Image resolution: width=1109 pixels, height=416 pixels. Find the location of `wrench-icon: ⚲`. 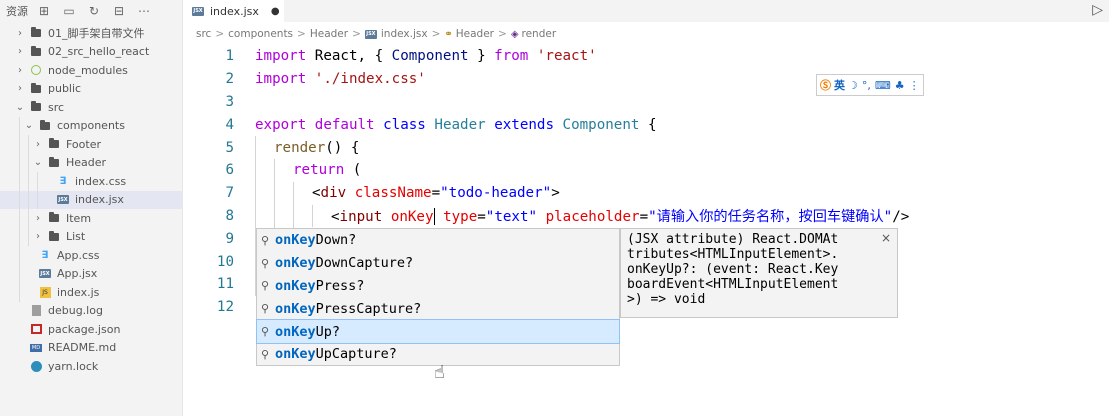

wrench-icon: ⚲ is located at coordinates (265, 263).